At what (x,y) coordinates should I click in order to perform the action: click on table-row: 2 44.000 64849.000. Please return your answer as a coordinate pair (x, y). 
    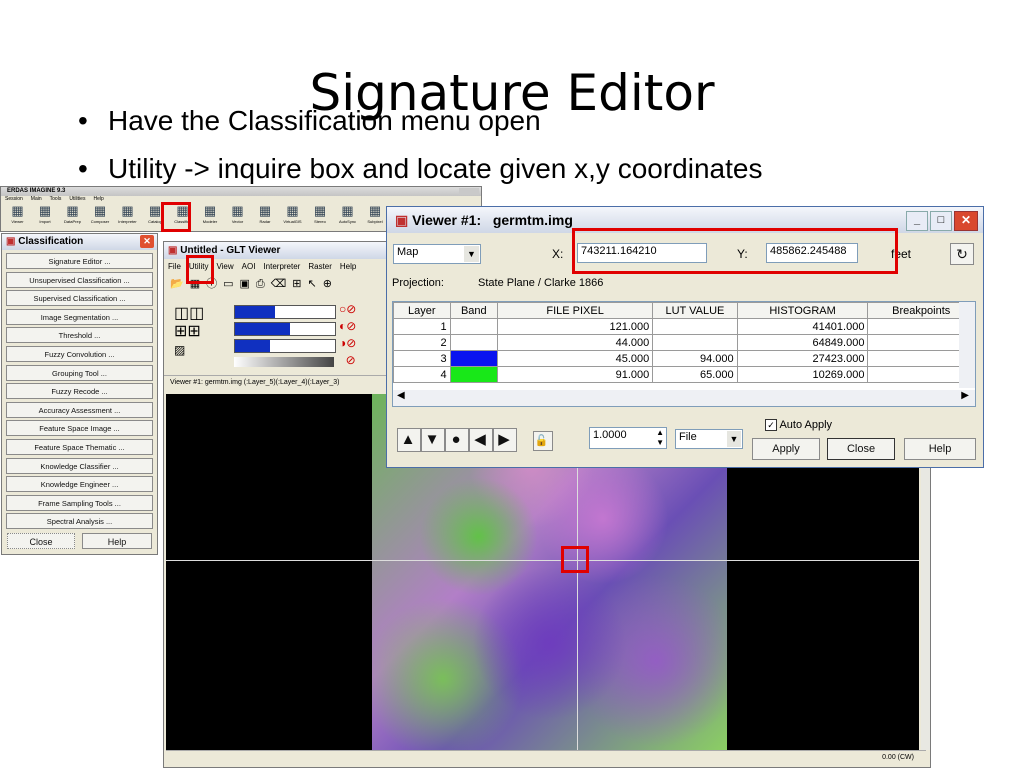
    Looking at the image, I should click on (684, 342).